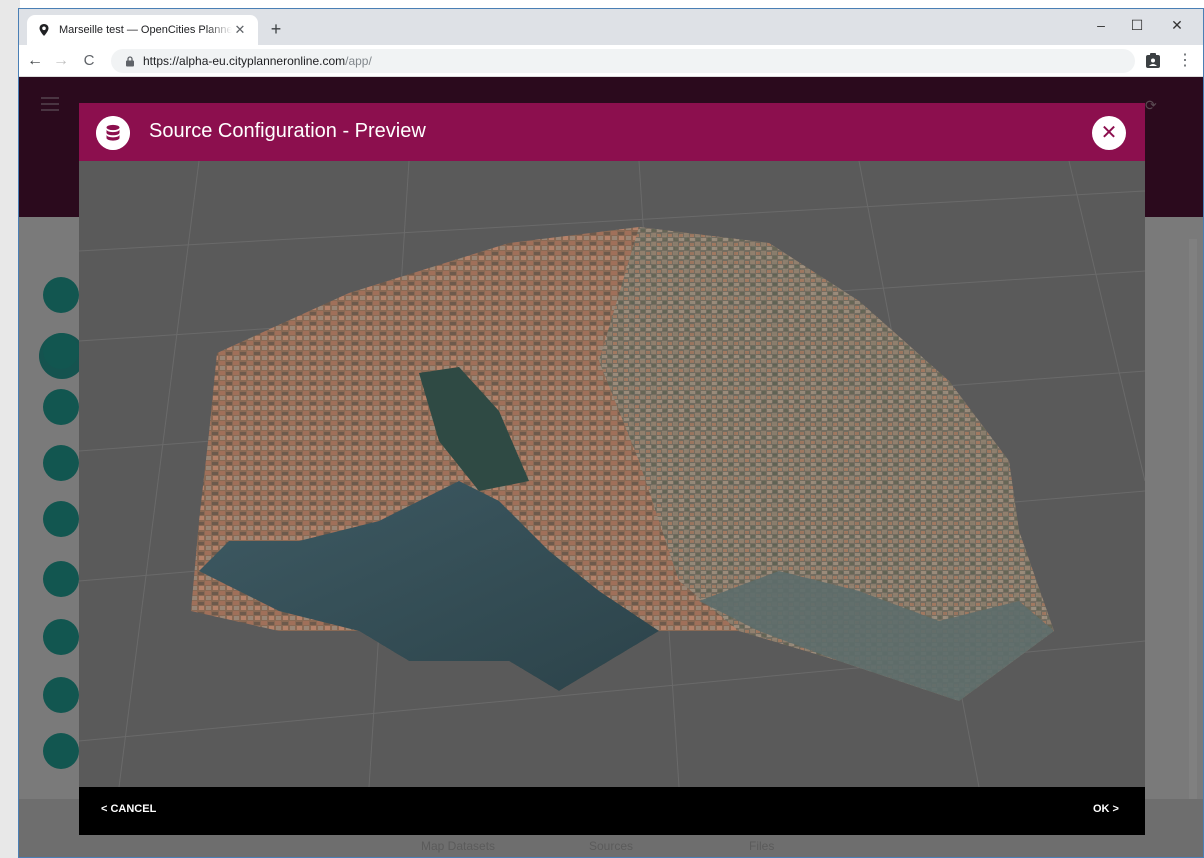  What do you see at coordinates (358, 61) in the screenshot?
I see `url-path: /app/` at bounding box center [358, 61].